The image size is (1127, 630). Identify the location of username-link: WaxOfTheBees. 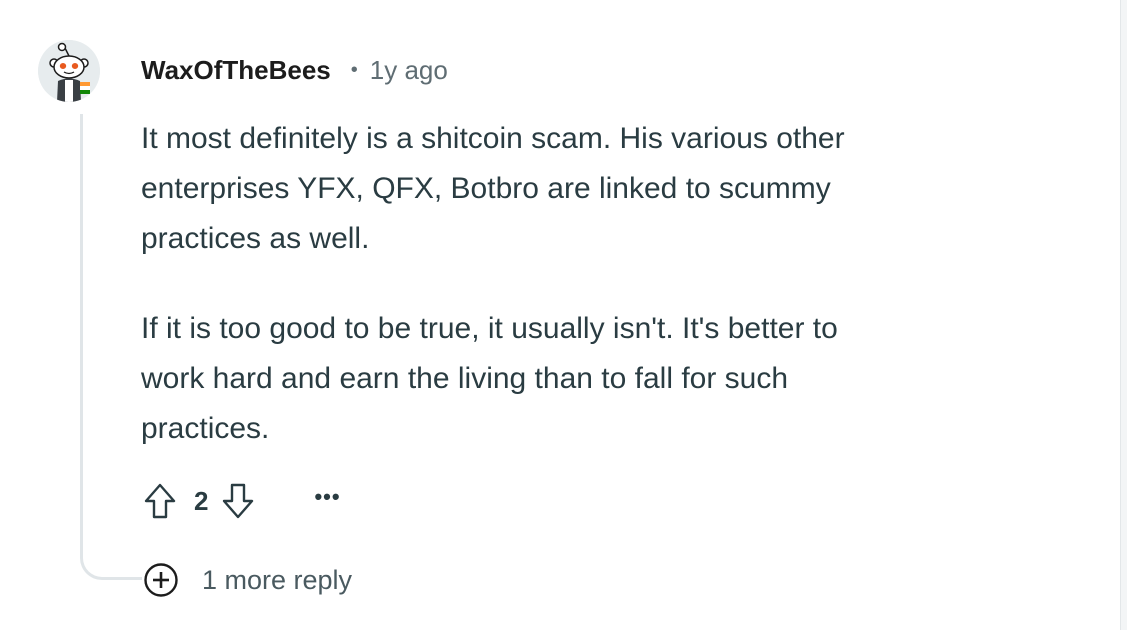
(236, 70).